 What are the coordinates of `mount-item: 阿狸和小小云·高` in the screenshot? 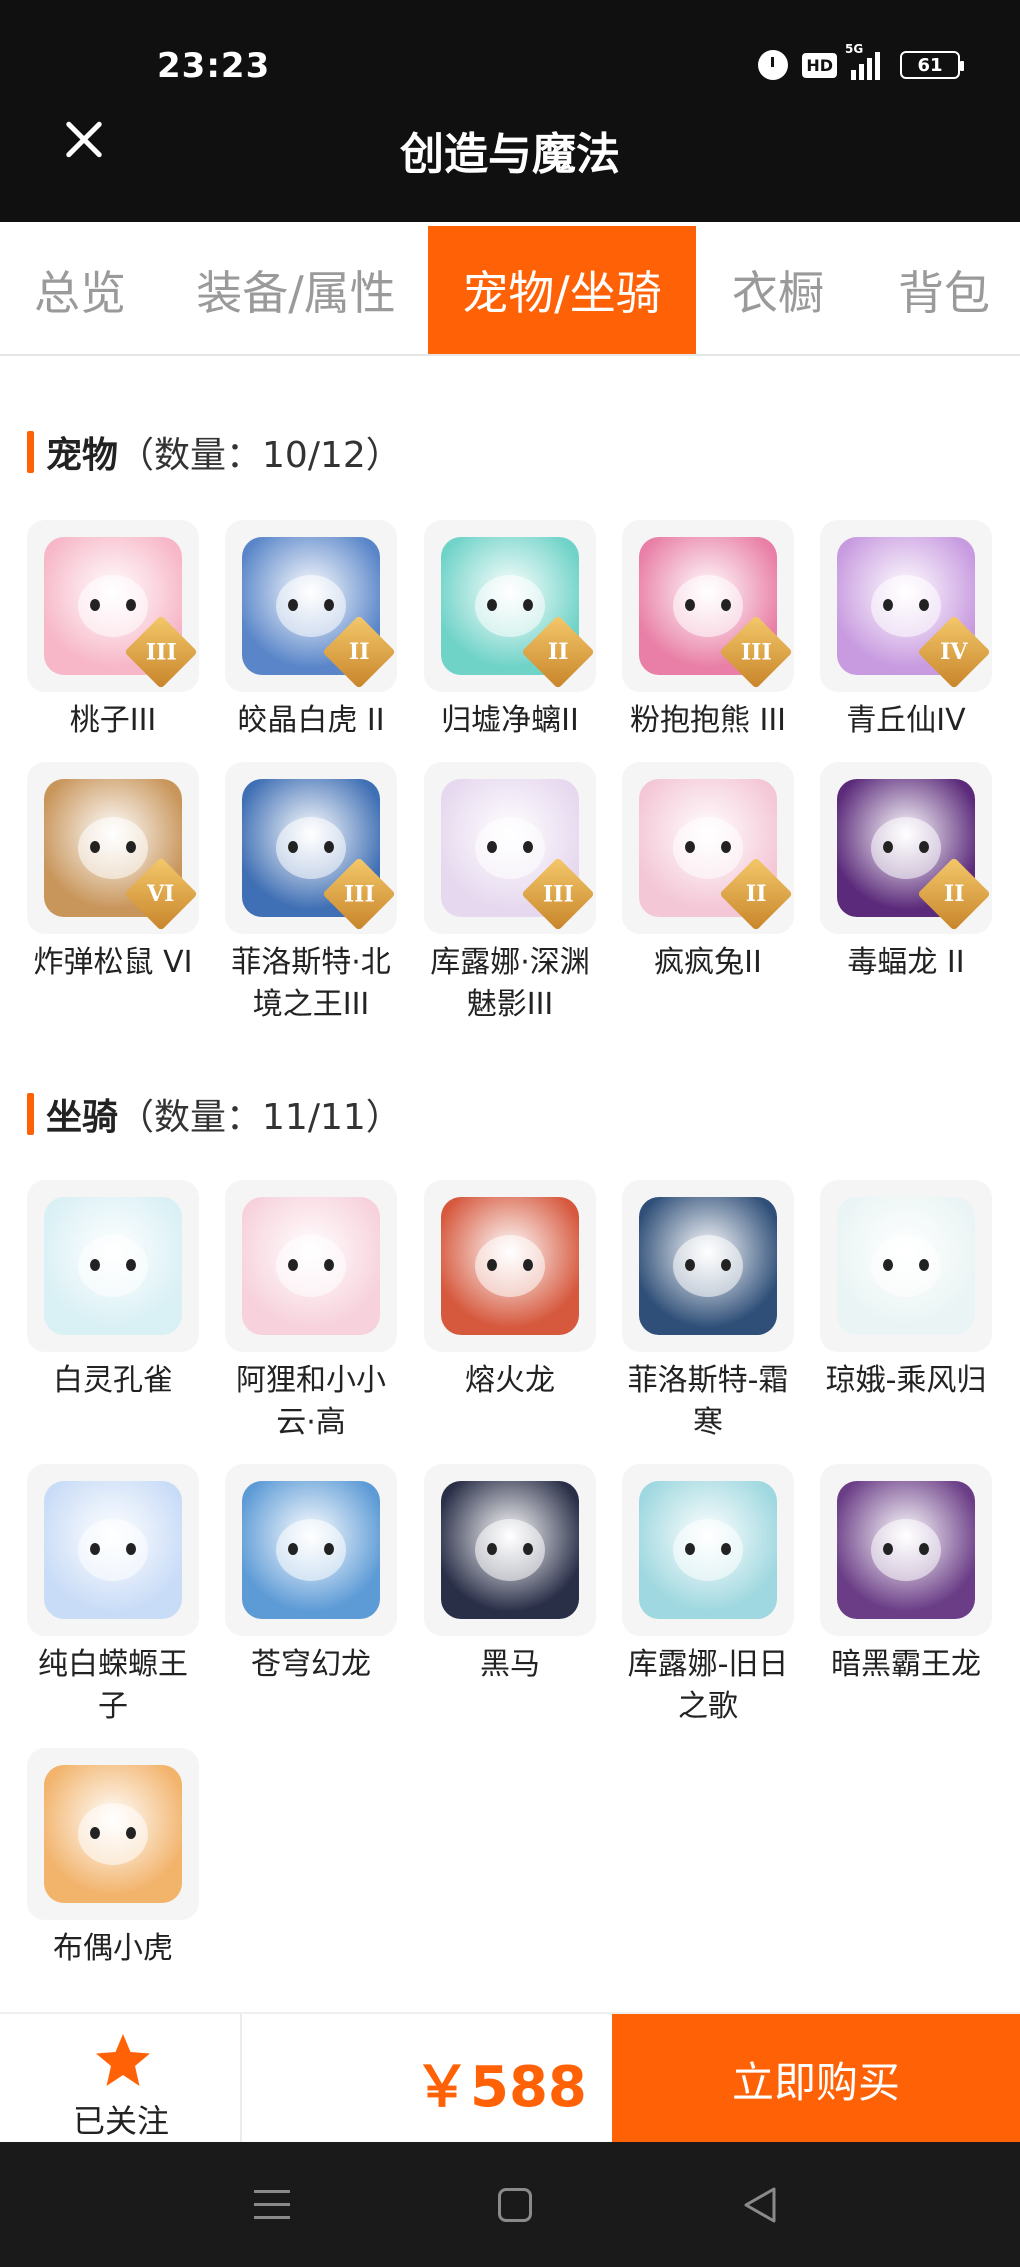 It's located at (311, 1312).